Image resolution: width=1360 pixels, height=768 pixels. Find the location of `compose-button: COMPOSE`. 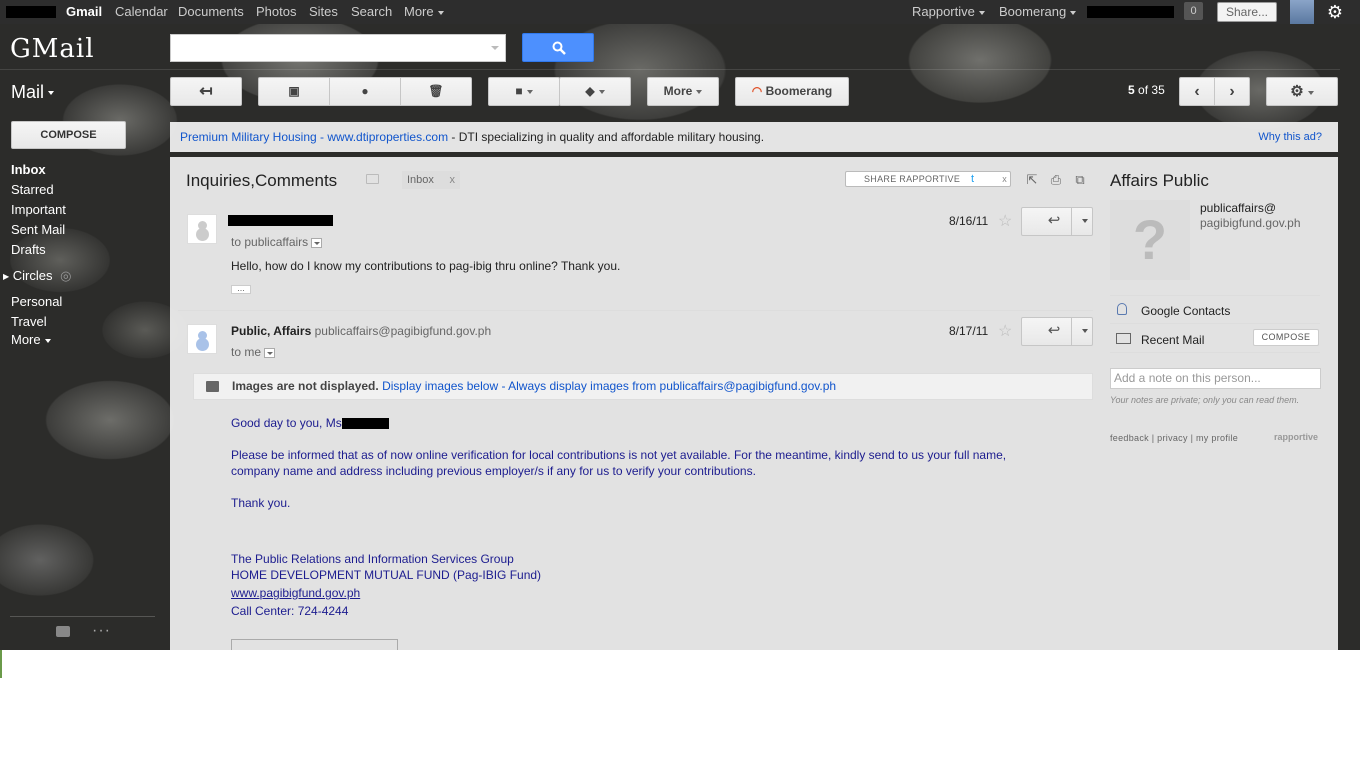

compose-button: COMPOSE is located at coordinates (68, 135).